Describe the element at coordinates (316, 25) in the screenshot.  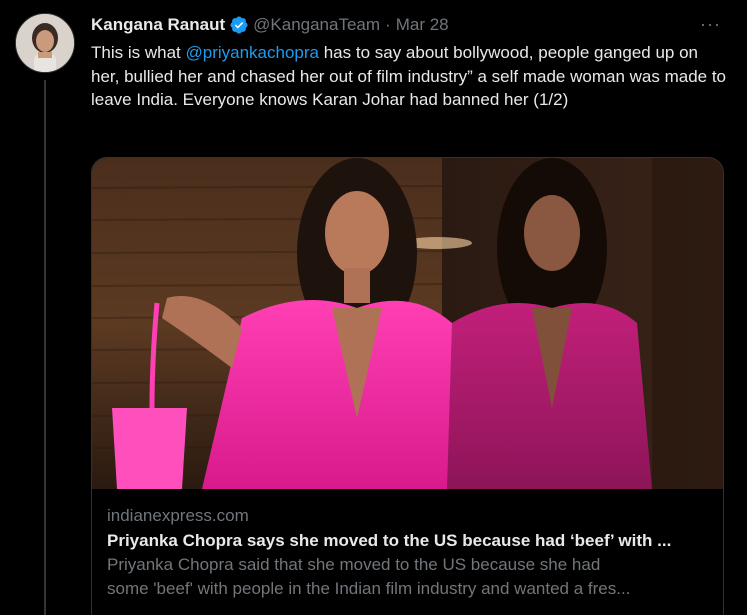
I see `author-handle: @KanganaTeam` at that location.